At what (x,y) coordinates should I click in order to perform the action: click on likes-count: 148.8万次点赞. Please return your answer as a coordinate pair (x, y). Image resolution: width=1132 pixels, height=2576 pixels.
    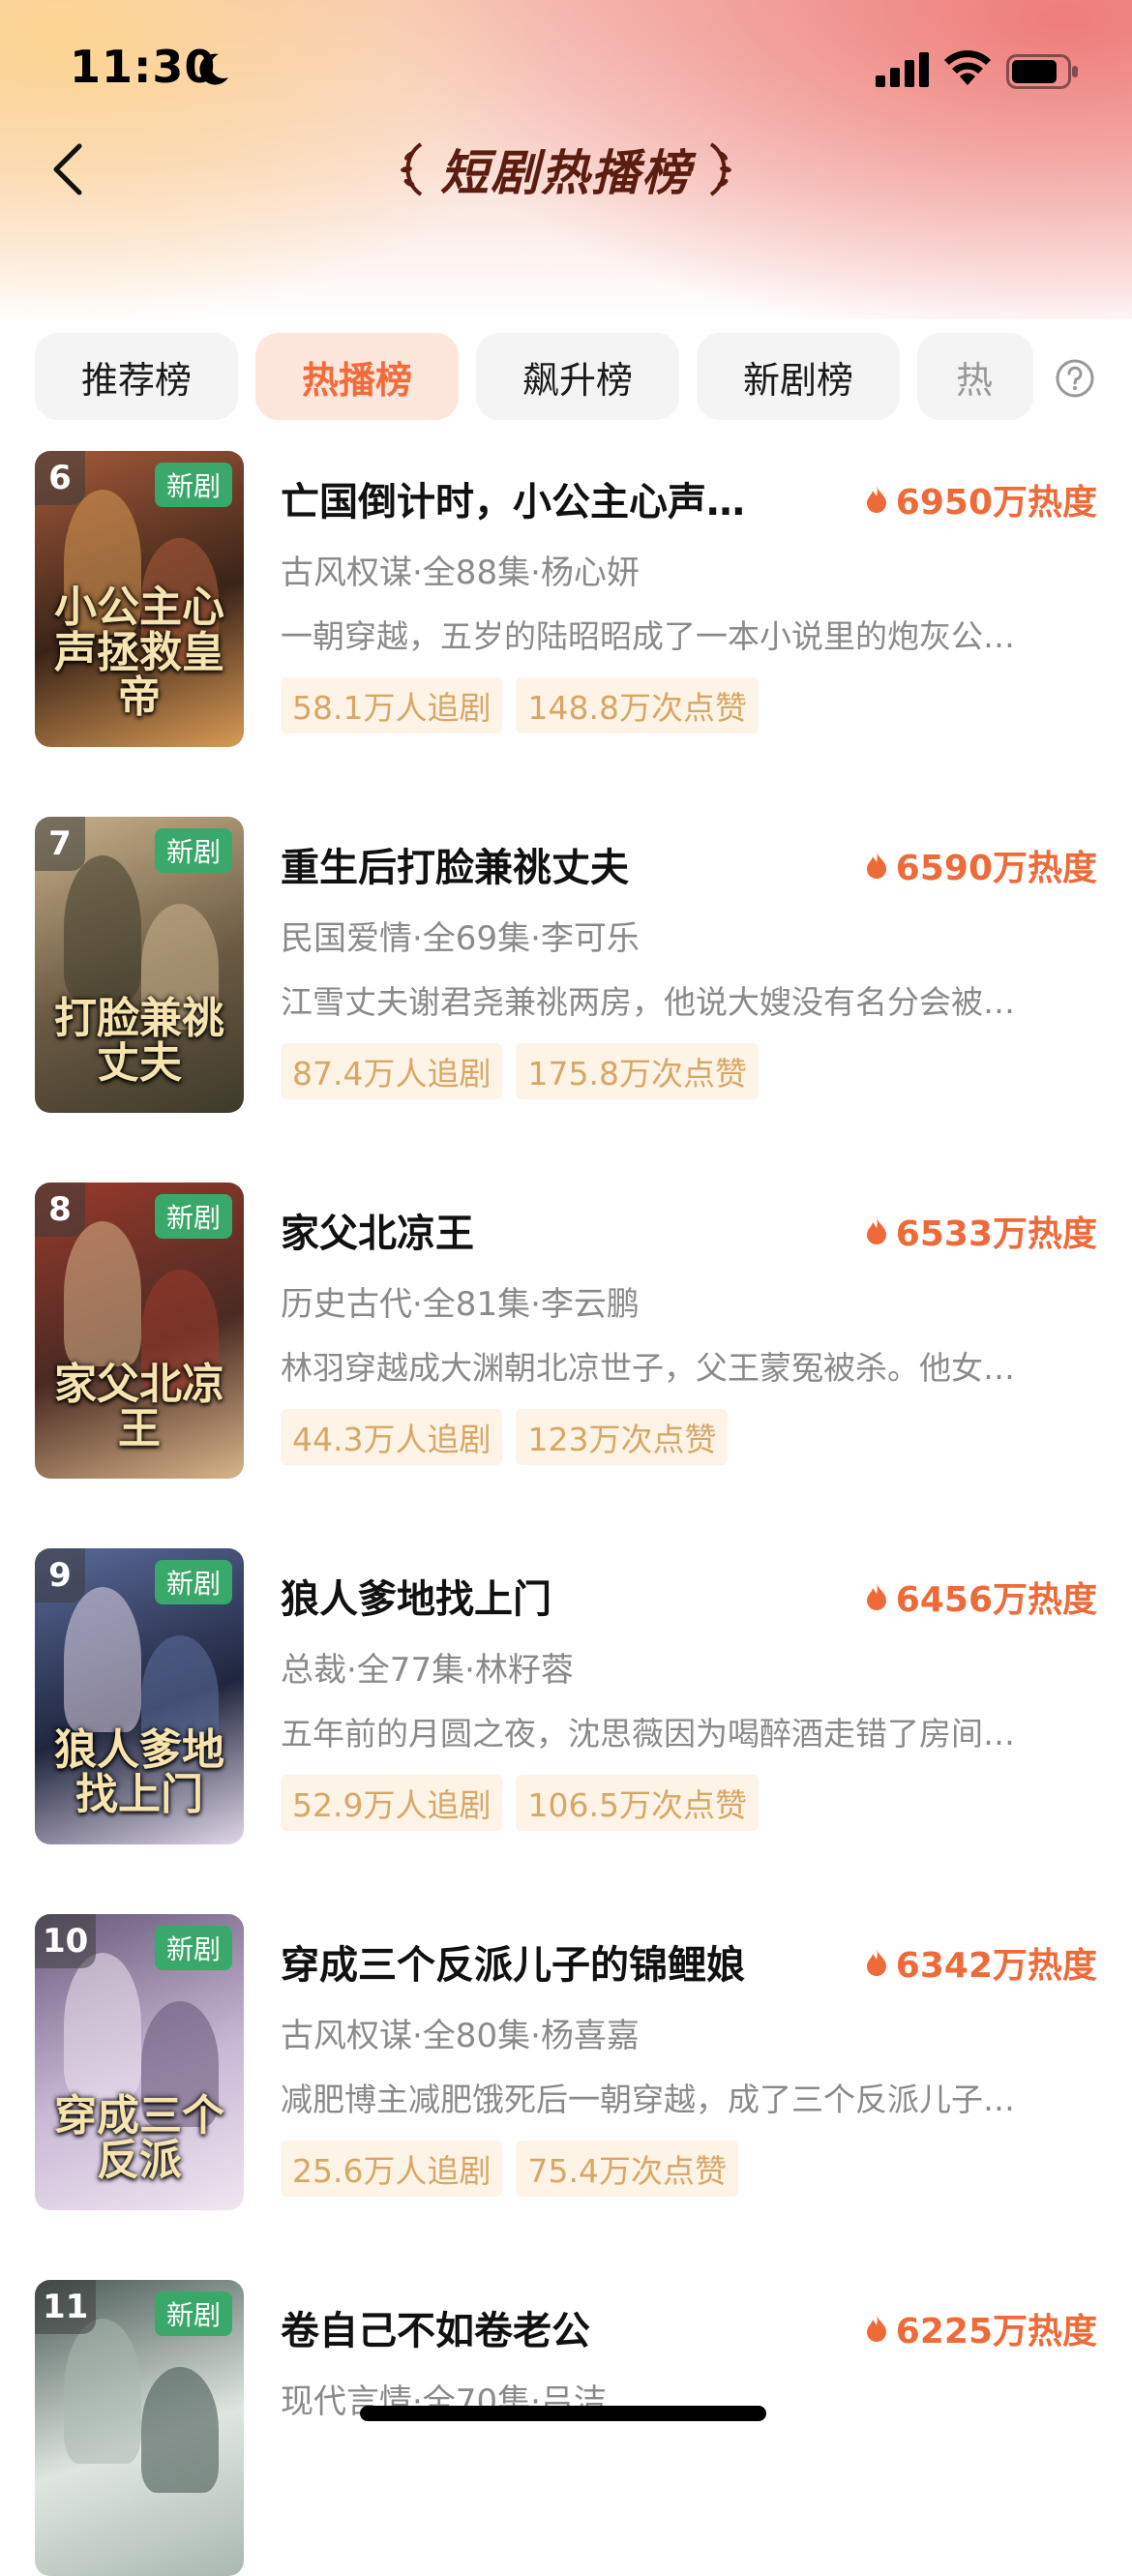
    Looking at the image, I should click on (638, 705).